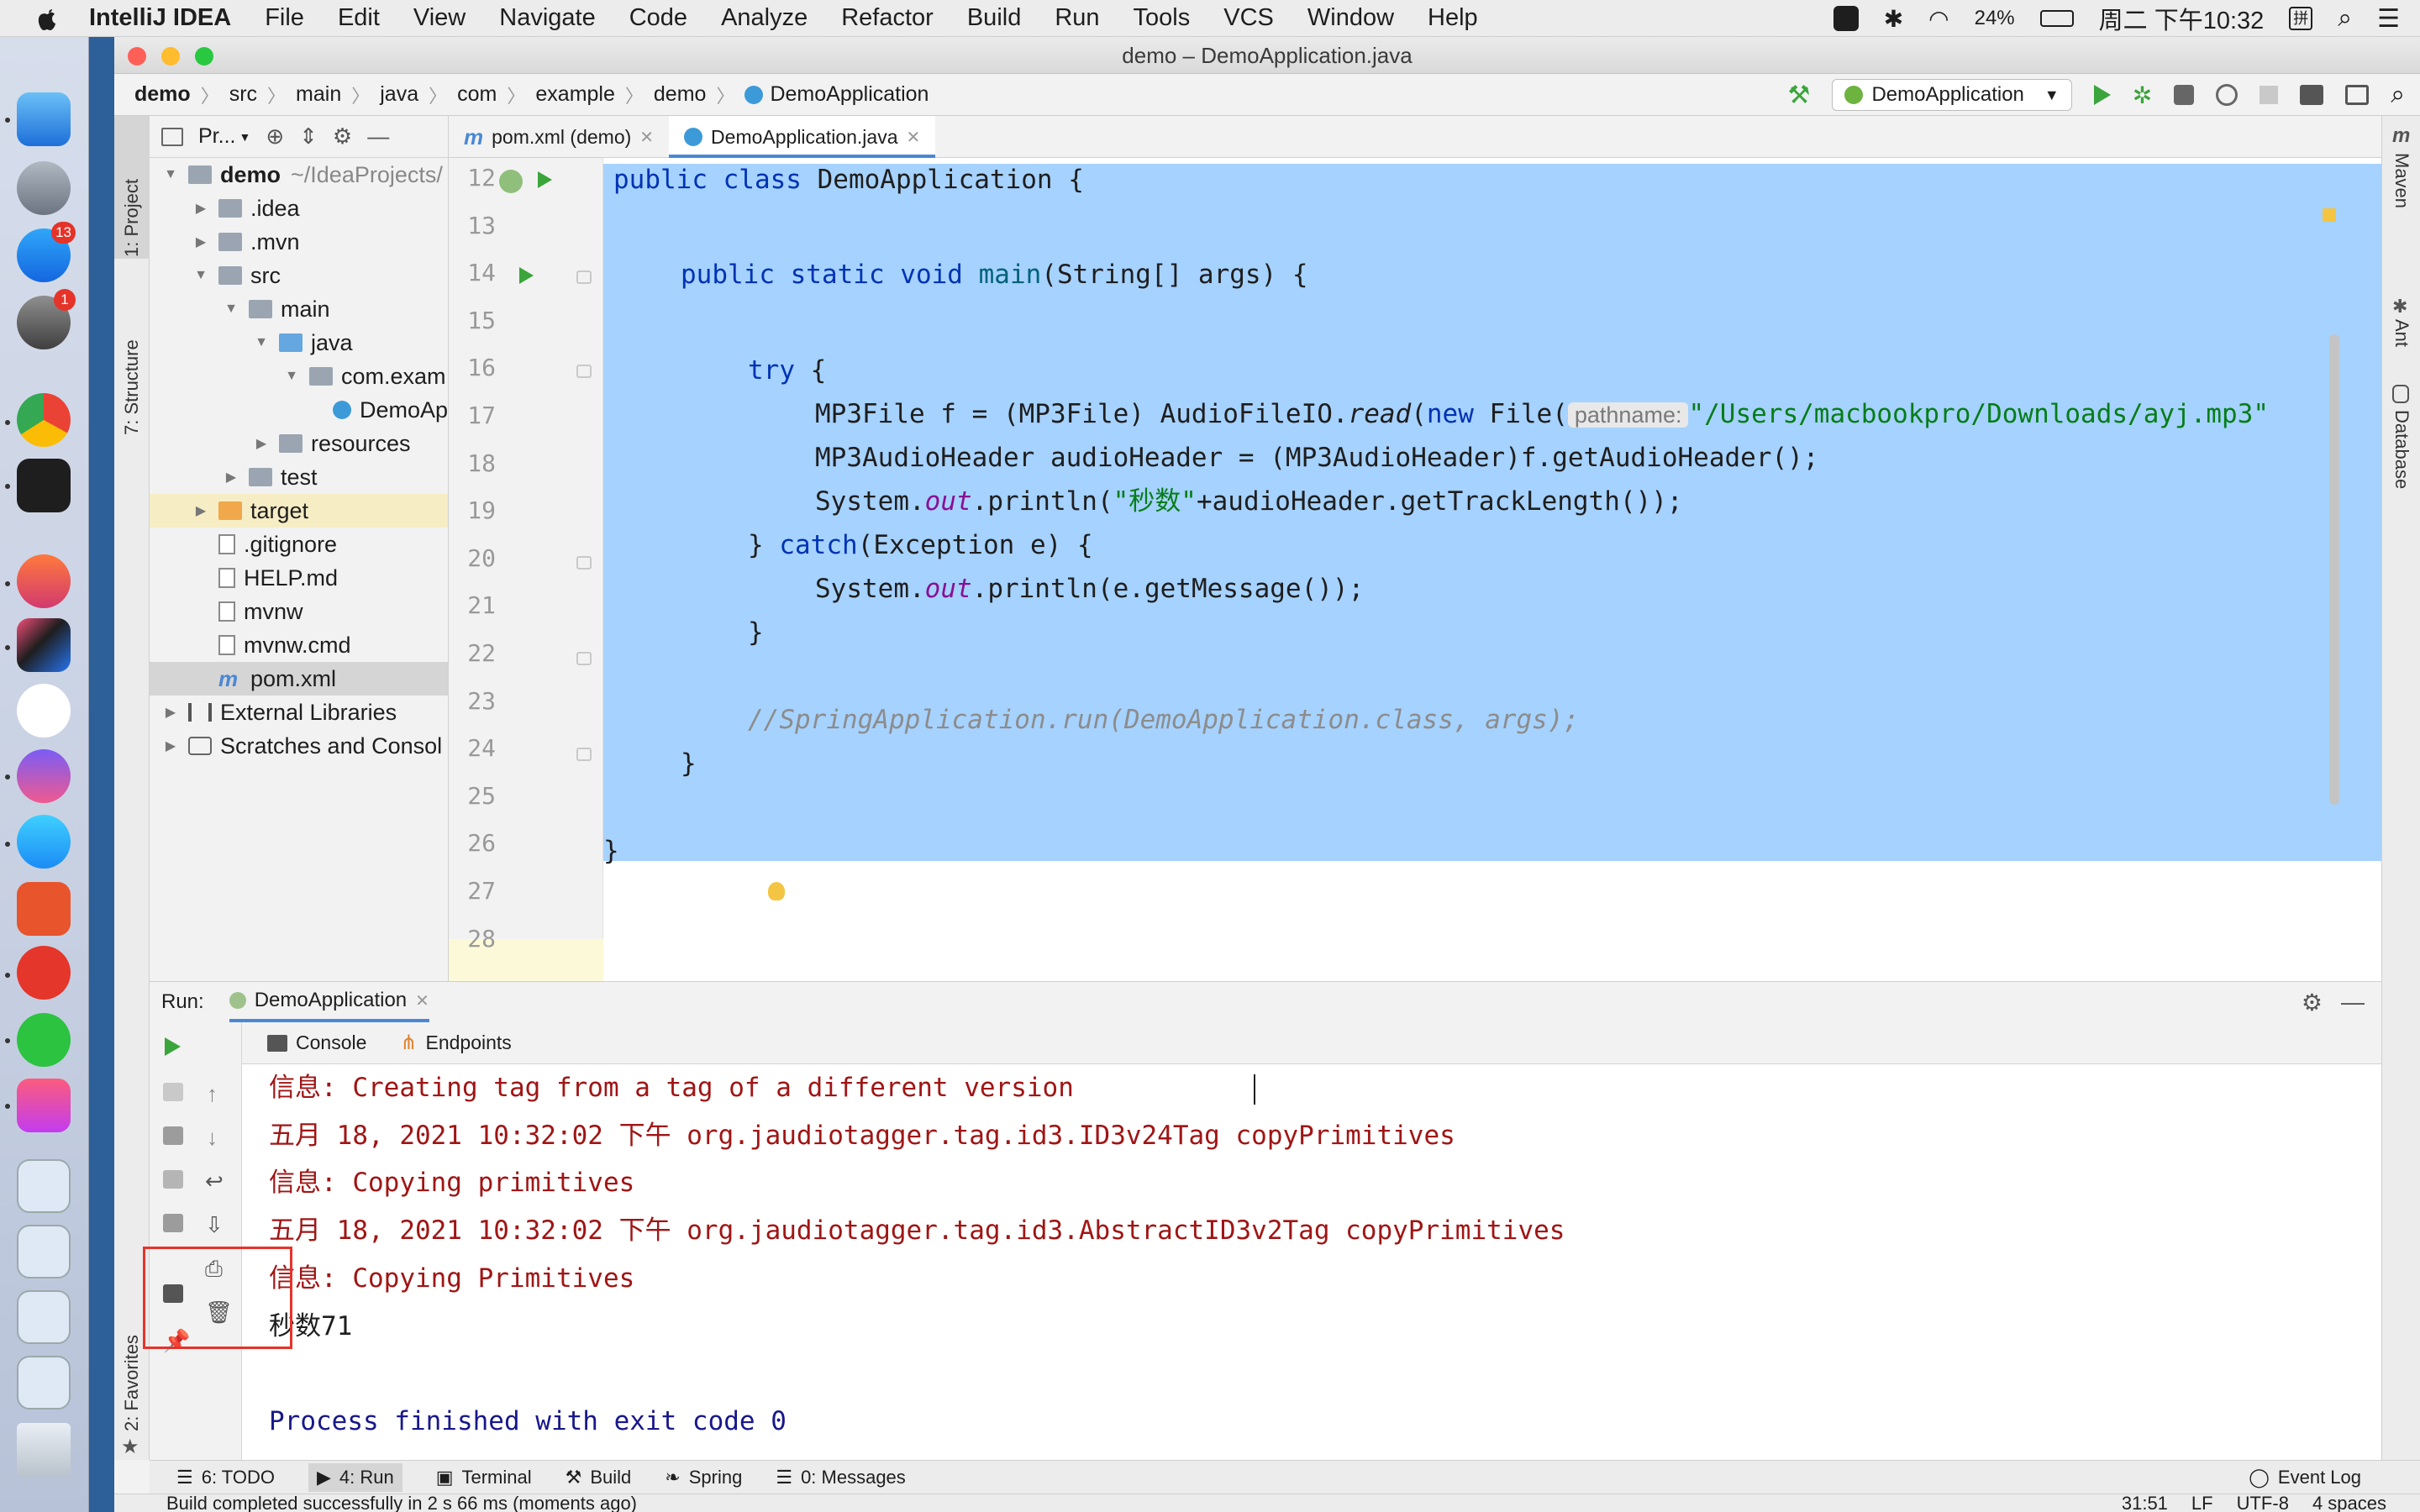 This screenshot has width=2420, height=1512. What do you see at coordinates (44, 420) in the screenshot?
I see `chrome-icon` at bounding box center [44, 420].